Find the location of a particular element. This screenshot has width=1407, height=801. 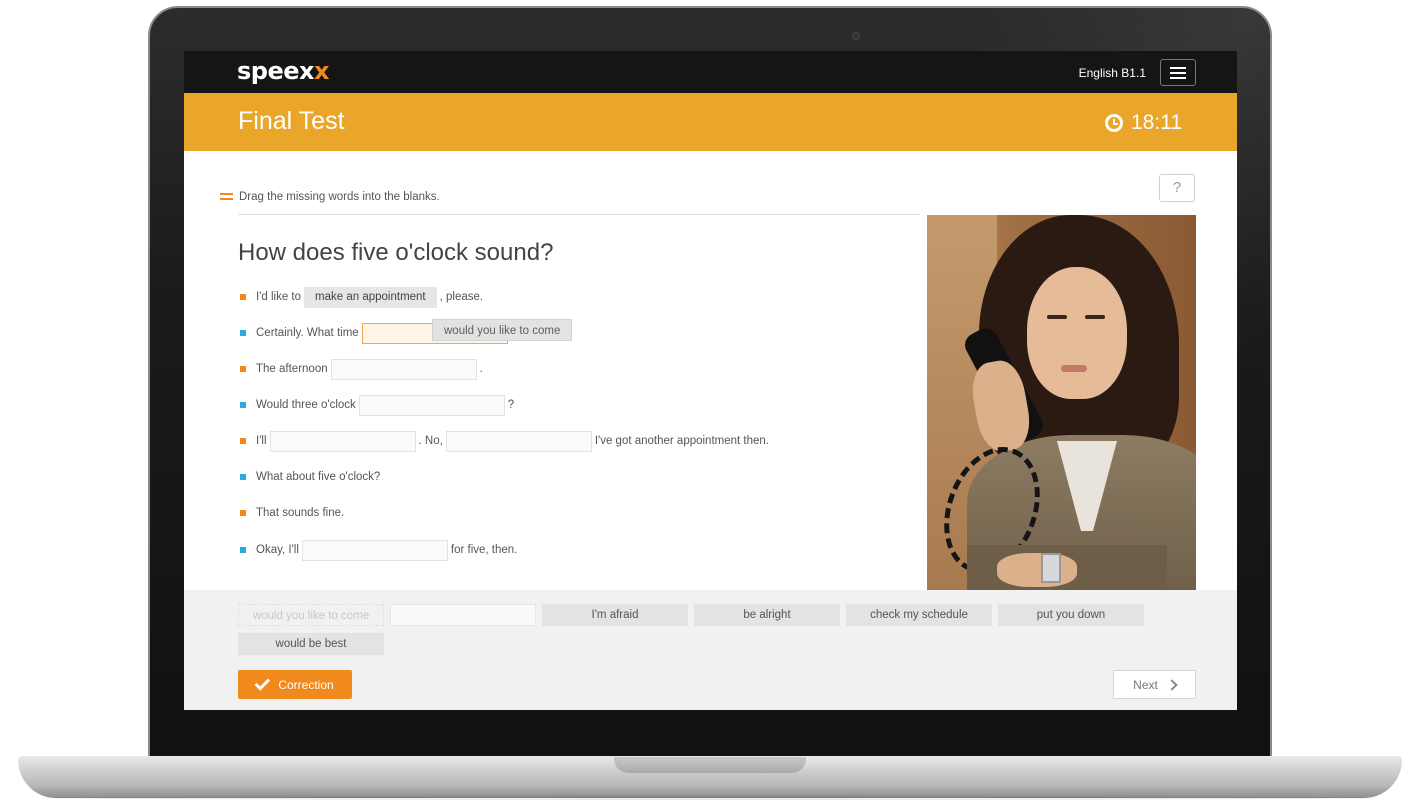

next-button: Next is located at coordinates (1154, 684).